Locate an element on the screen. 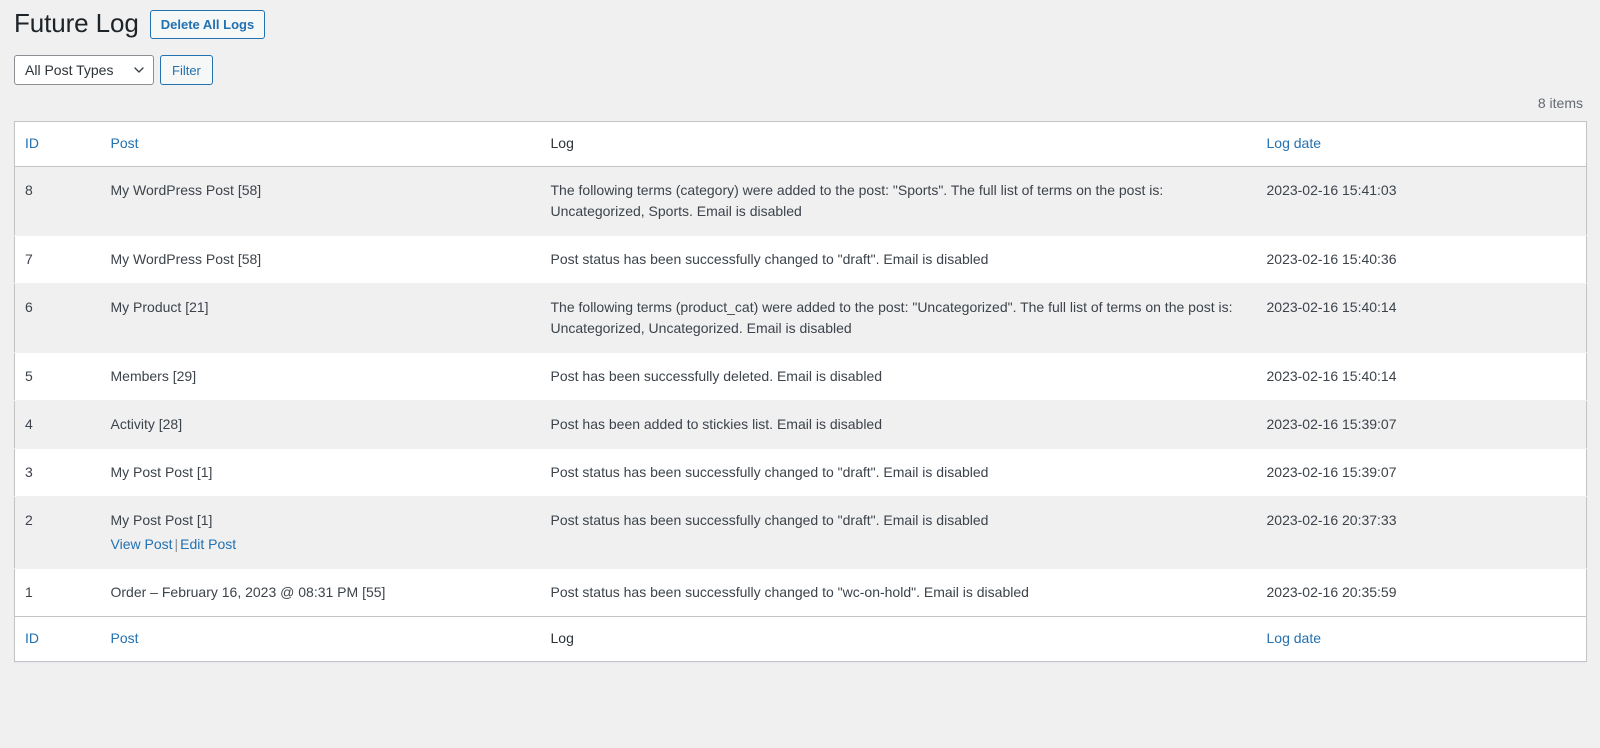 The width and height of the screenshot is (1600, 748). cell-id: 5 is located at coordinates (29, 375).